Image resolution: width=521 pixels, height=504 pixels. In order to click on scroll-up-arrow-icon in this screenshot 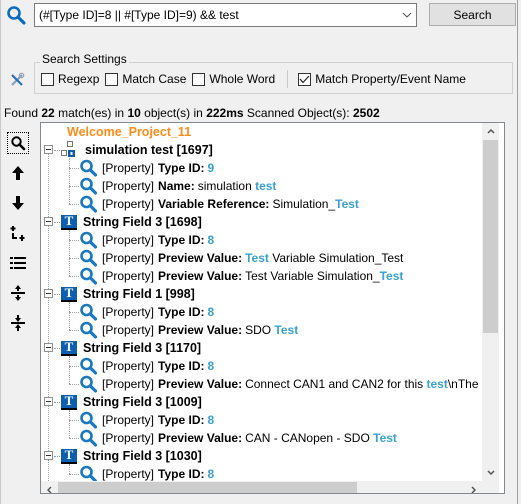, I will do `click(490, 131)`.